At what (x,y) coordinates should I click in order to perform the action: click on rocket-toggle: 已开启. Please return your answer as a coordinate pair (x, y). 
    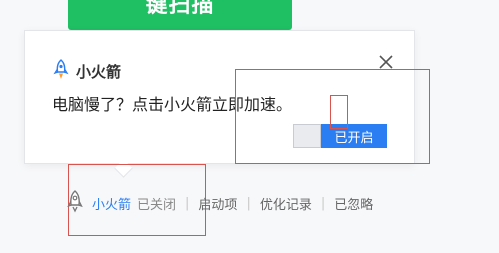
    Looking at the image, I should click on (340, 136).